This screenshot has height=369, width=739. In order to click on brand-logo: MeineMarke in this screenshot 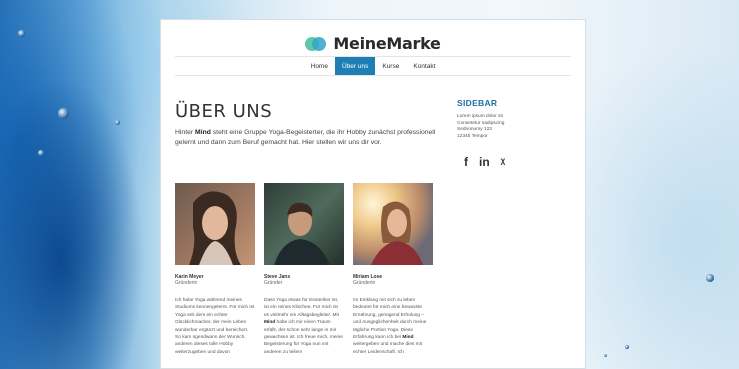, I will do `click(373, 43)`.